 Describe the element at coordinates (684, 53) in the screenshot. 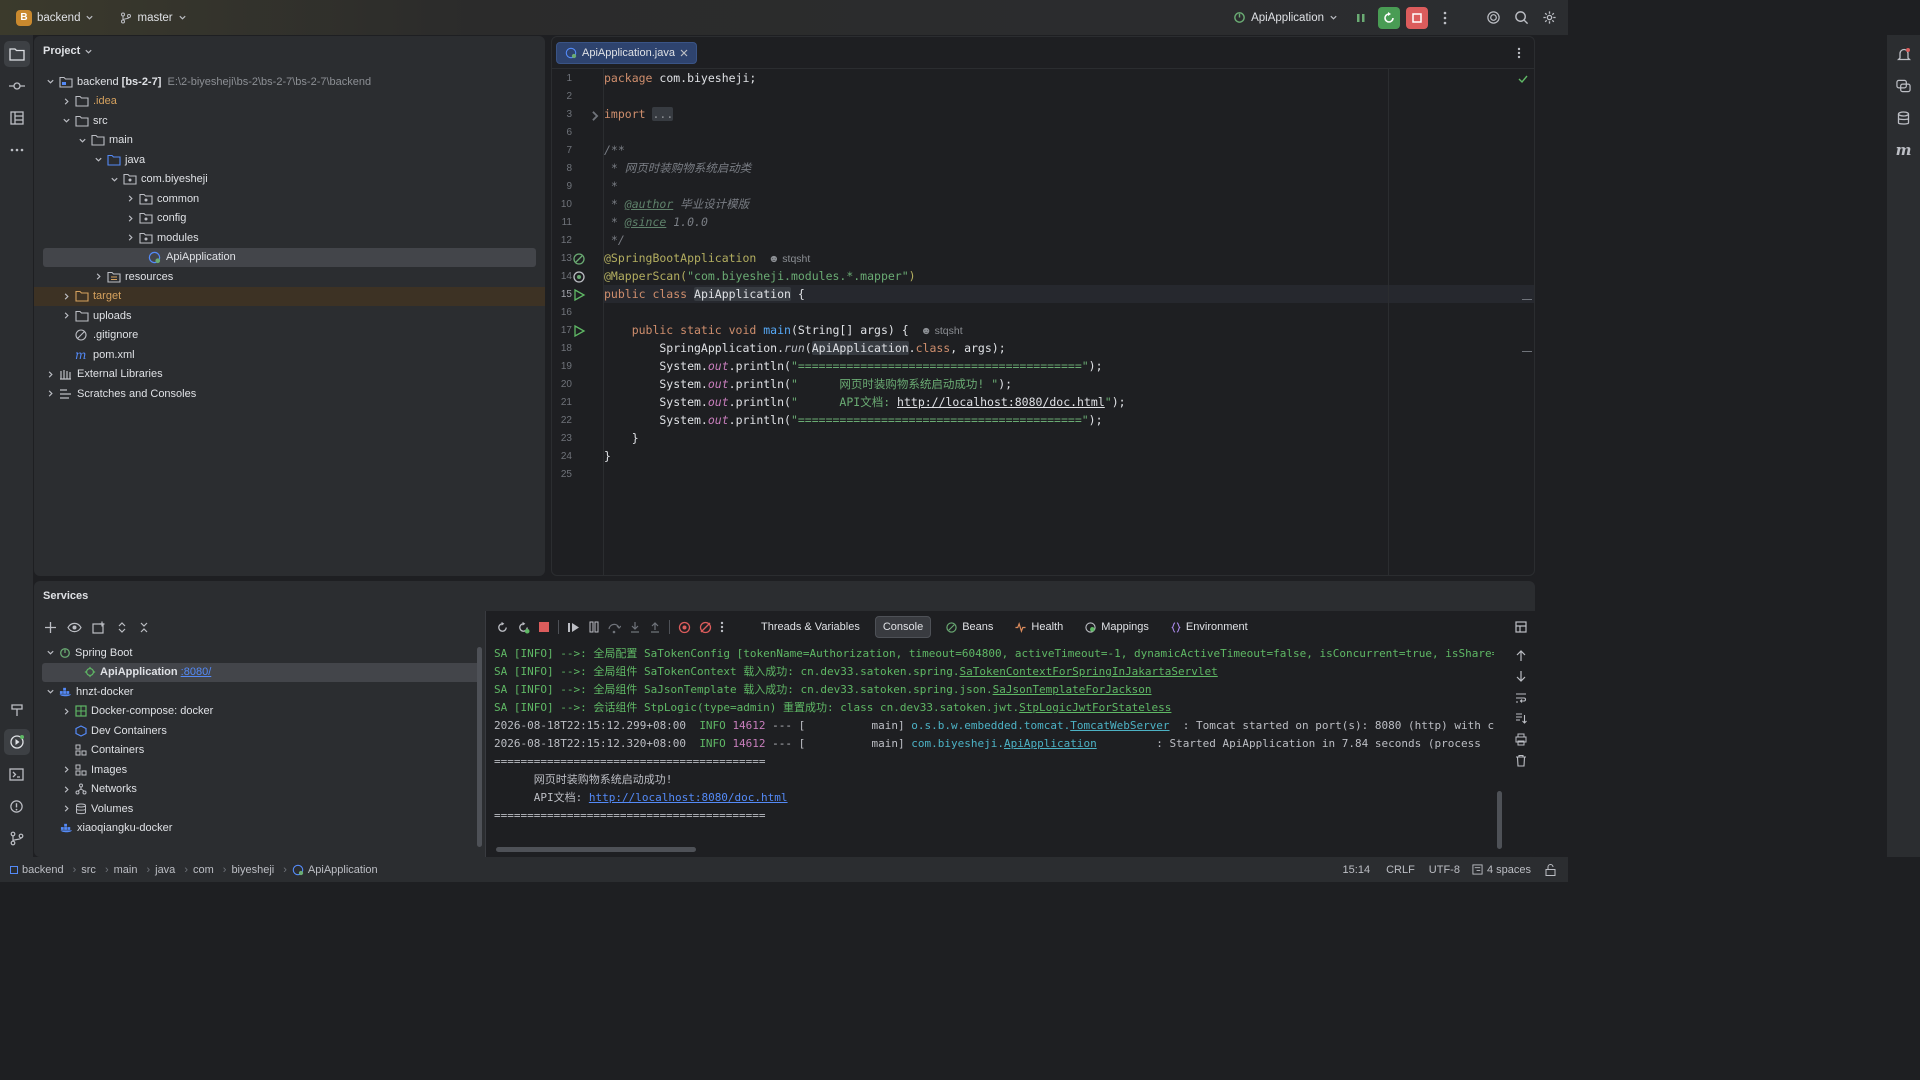

I see `close-icon` at that location.